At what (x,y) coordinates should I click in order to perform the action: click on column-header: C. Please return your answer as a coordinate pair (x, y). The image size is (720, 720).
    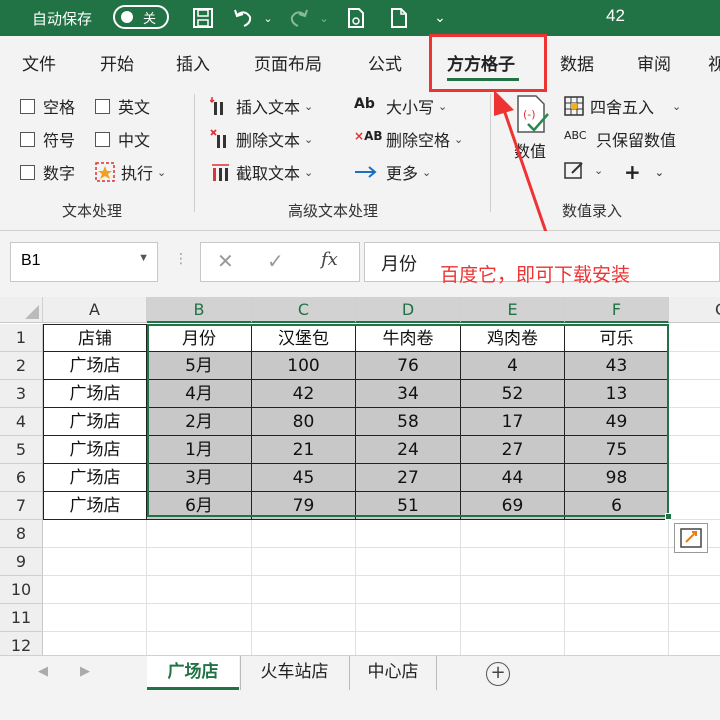
    Looking at the image, I should click on (304, 310).